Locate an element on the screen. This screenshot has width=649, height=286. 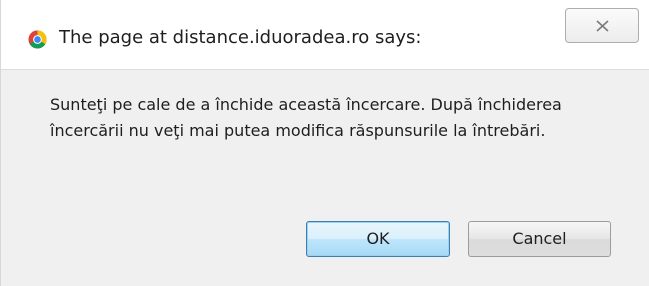
close-button is located at coordinates (602, 25).